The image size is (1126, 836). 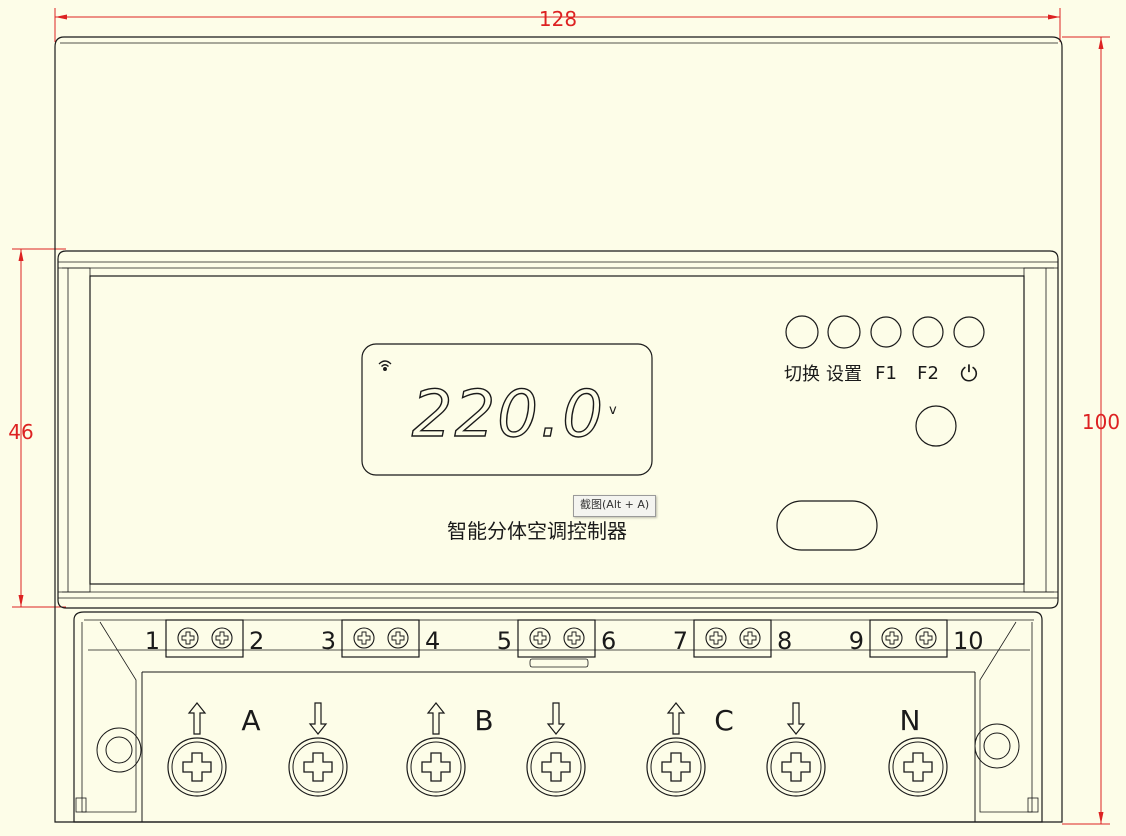 What do you see at coordinates (886, 350) in the screenshot?
I see `button-f1: F1` at bounding box center [886, 350].